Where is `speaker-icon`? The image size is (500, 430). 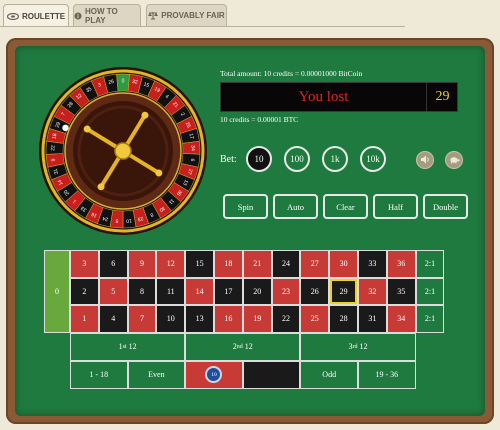
speaker-icon is located at coordinates (425, 160).